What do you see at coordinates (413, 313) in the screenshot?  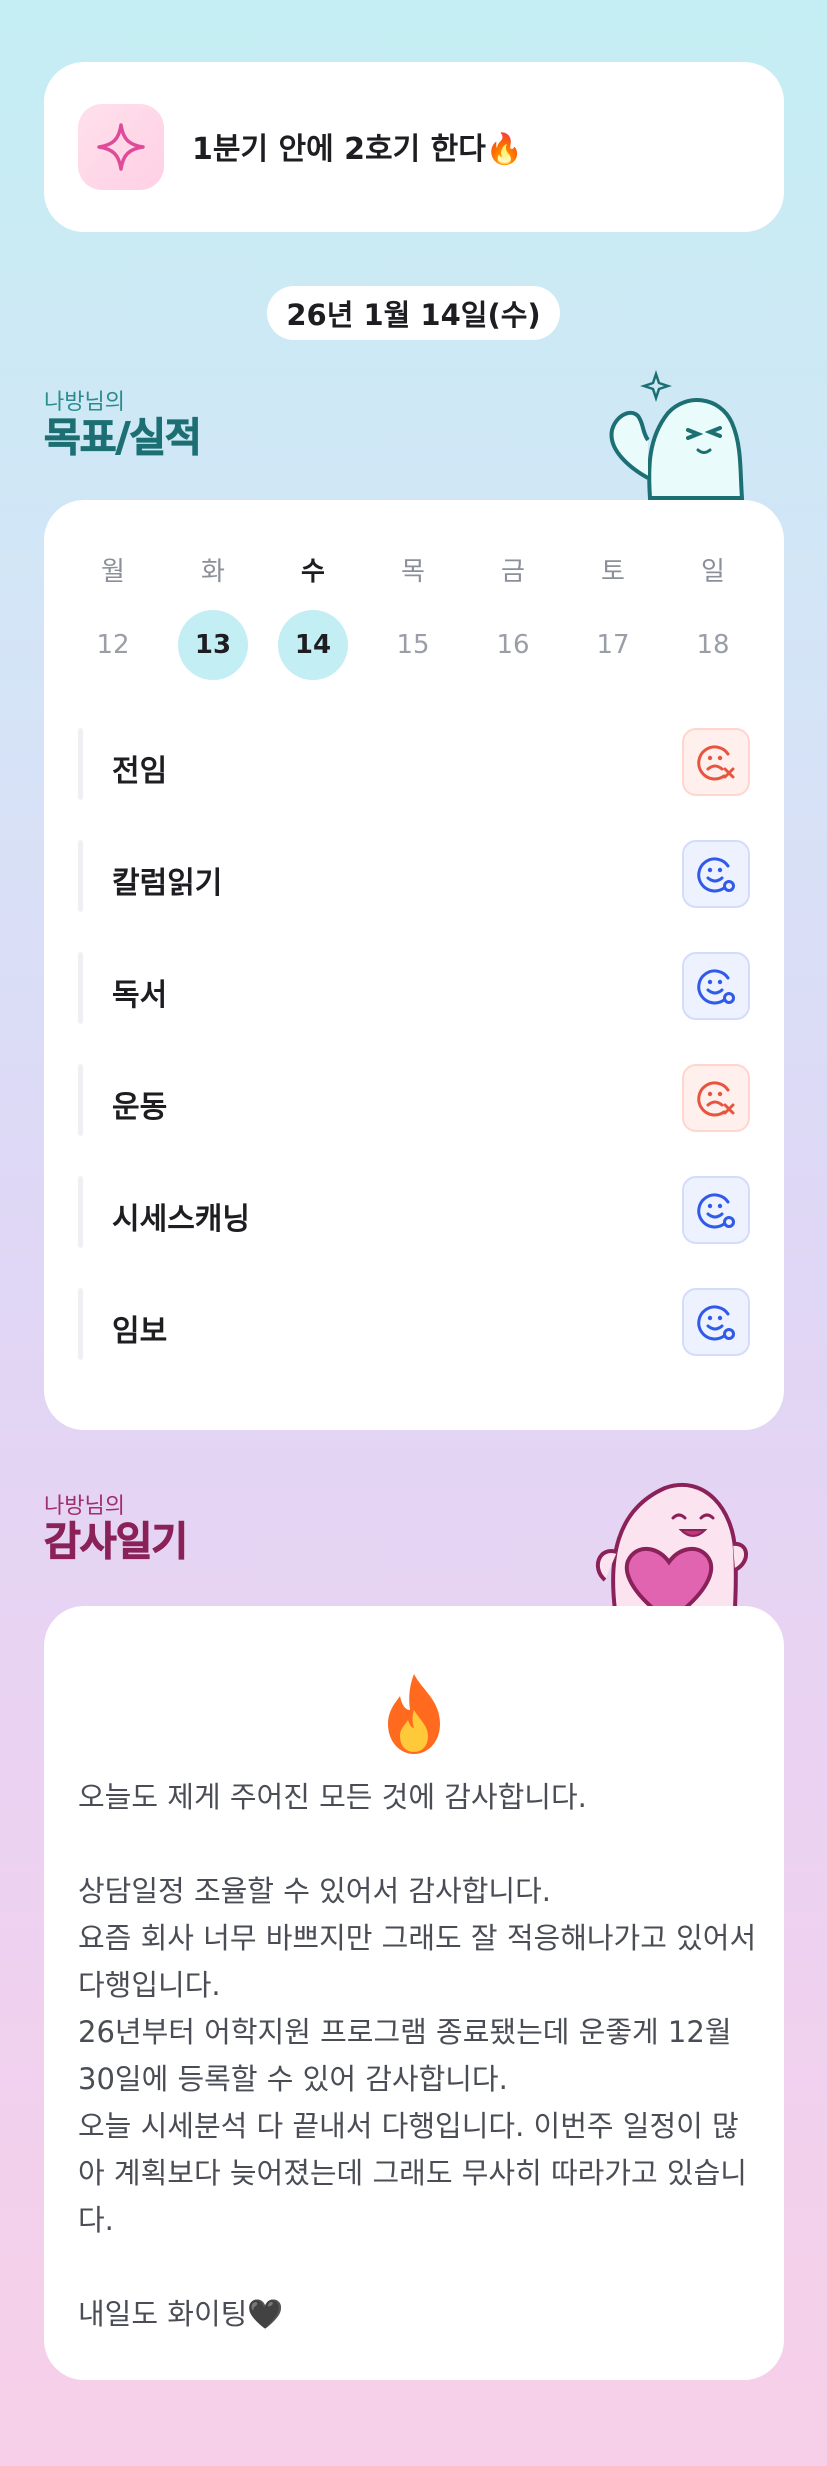 I see `date-label: 26년 1월 14일(수)` at bounding box center [413, 313].